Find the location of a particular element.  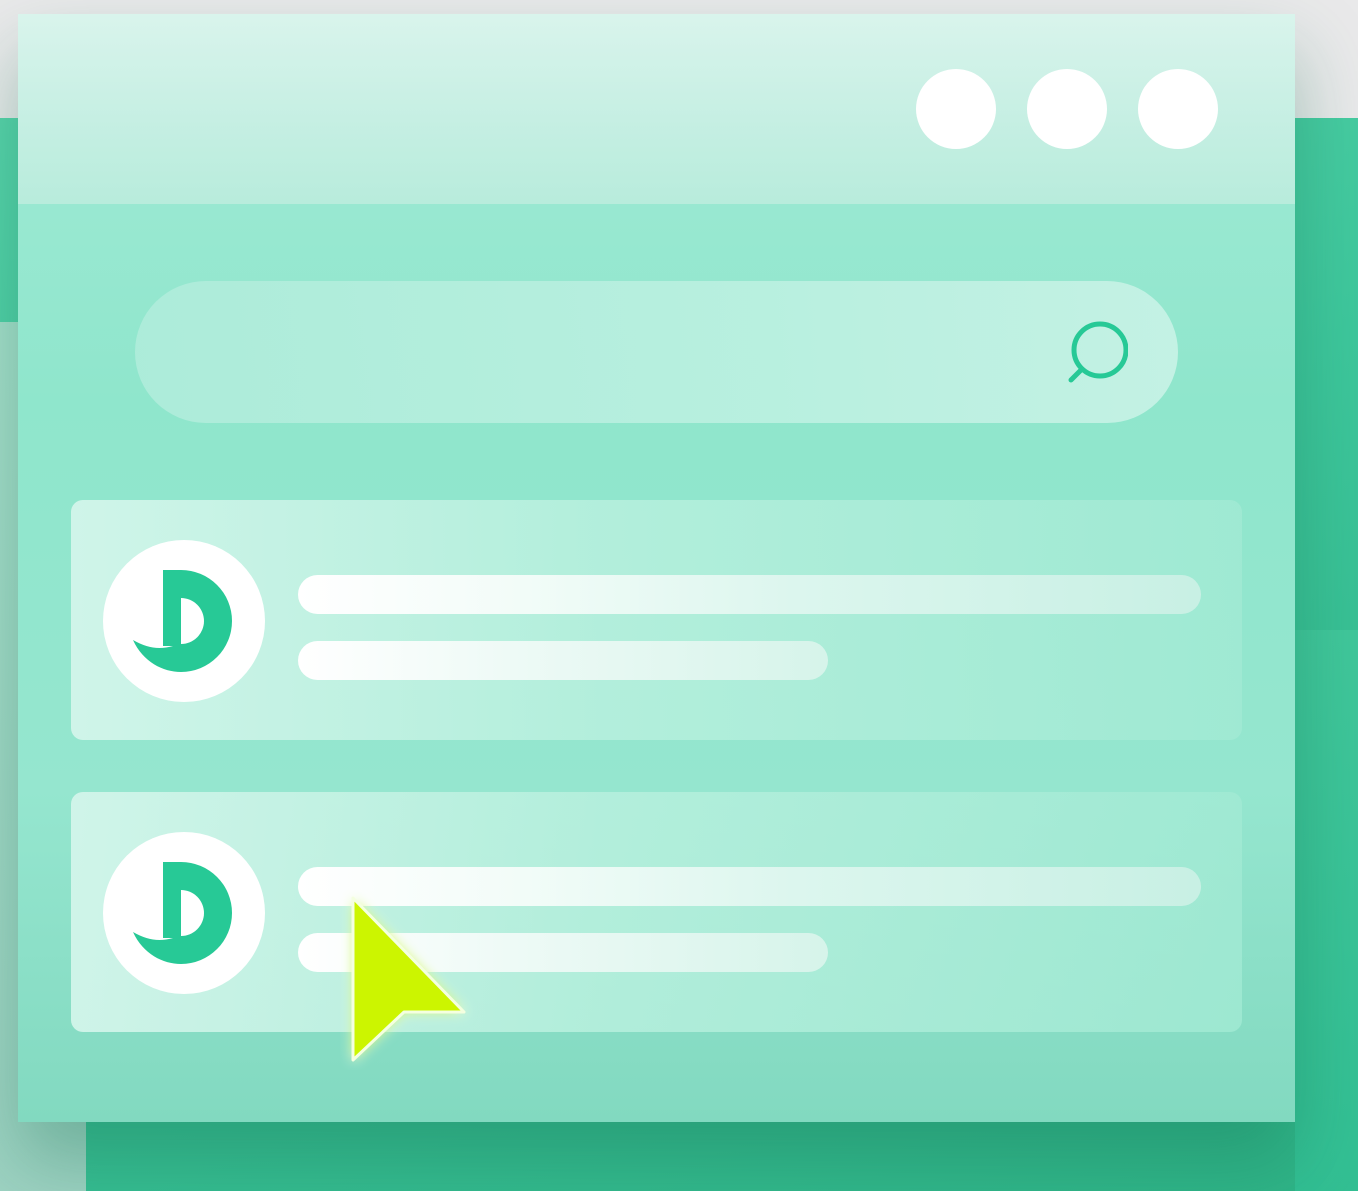

search-bar is located at coordinates (656, 352).